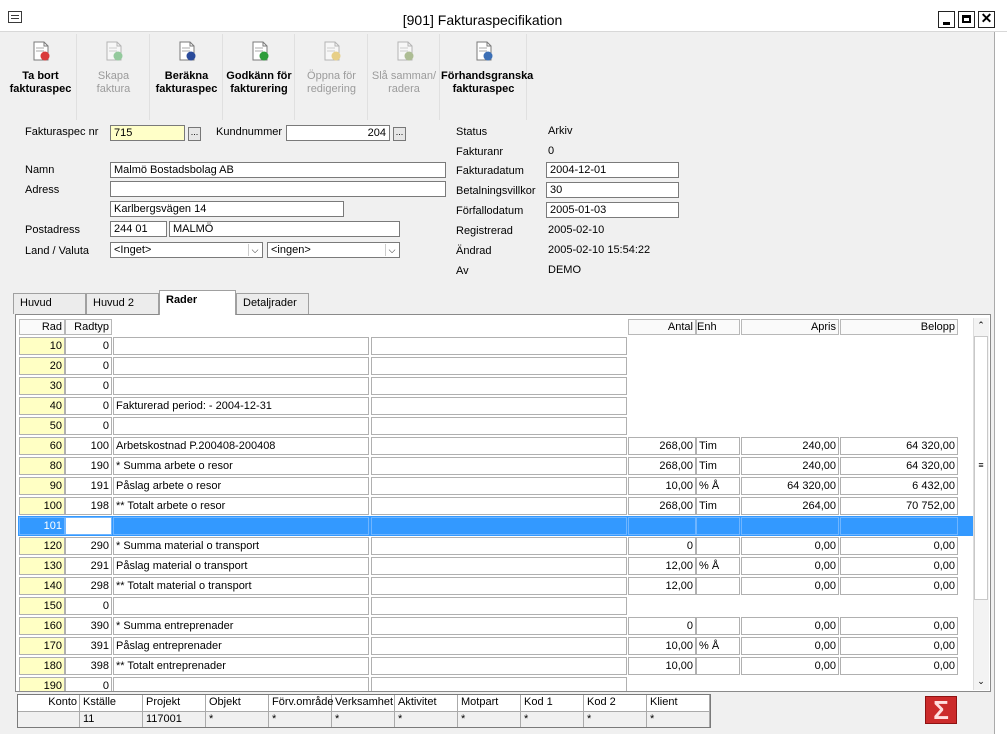 This screenshot has width=1007, height=734. What do you see at coordinates (662, 526) in the screenshot?
I see `cell-antal` at bounding box center [662, 526].